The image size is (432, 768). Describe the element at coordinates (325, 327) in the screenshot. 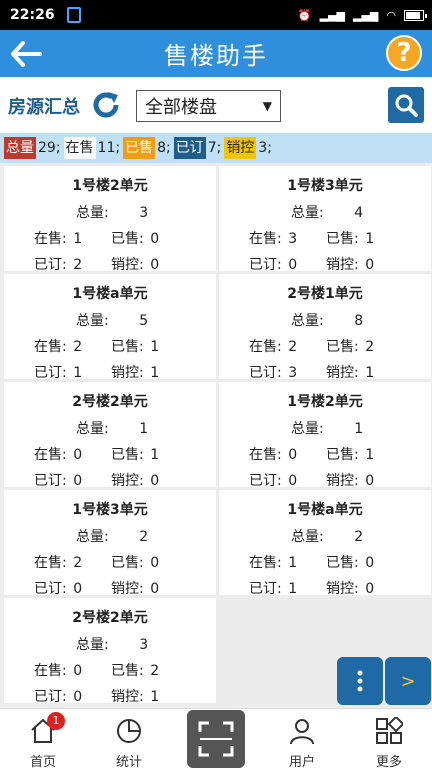

I see `unit-card: 2号楼1单元 总量: 8 在售: 2 已售: 2 已订: 3 销控: 1` at that location.